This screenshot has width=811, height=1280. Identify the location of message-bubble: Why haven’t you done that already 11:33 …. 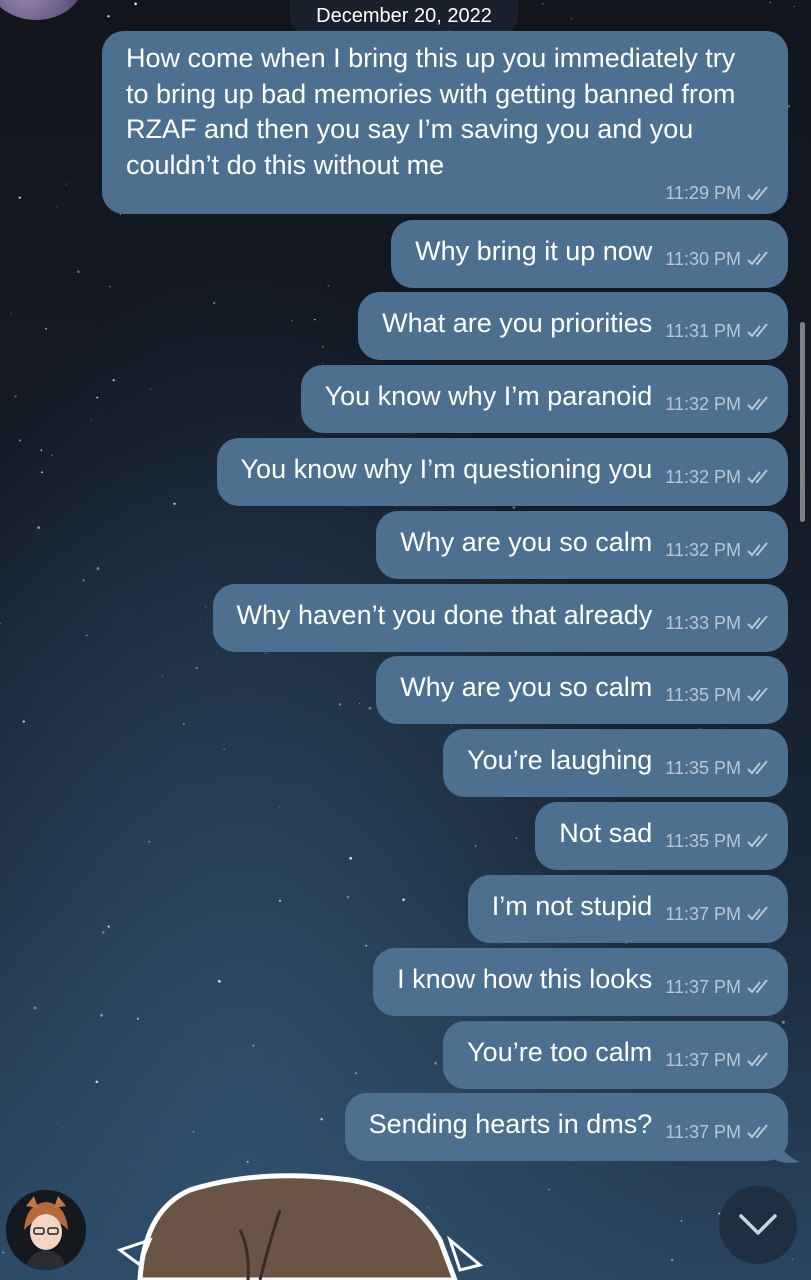
(500, 618).